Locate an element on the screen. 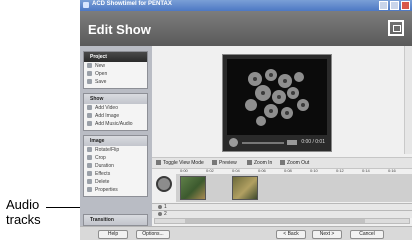 The height and width of the screenshot is (240, 412). project-panel-title: Project is located at coordinates (115, 57).